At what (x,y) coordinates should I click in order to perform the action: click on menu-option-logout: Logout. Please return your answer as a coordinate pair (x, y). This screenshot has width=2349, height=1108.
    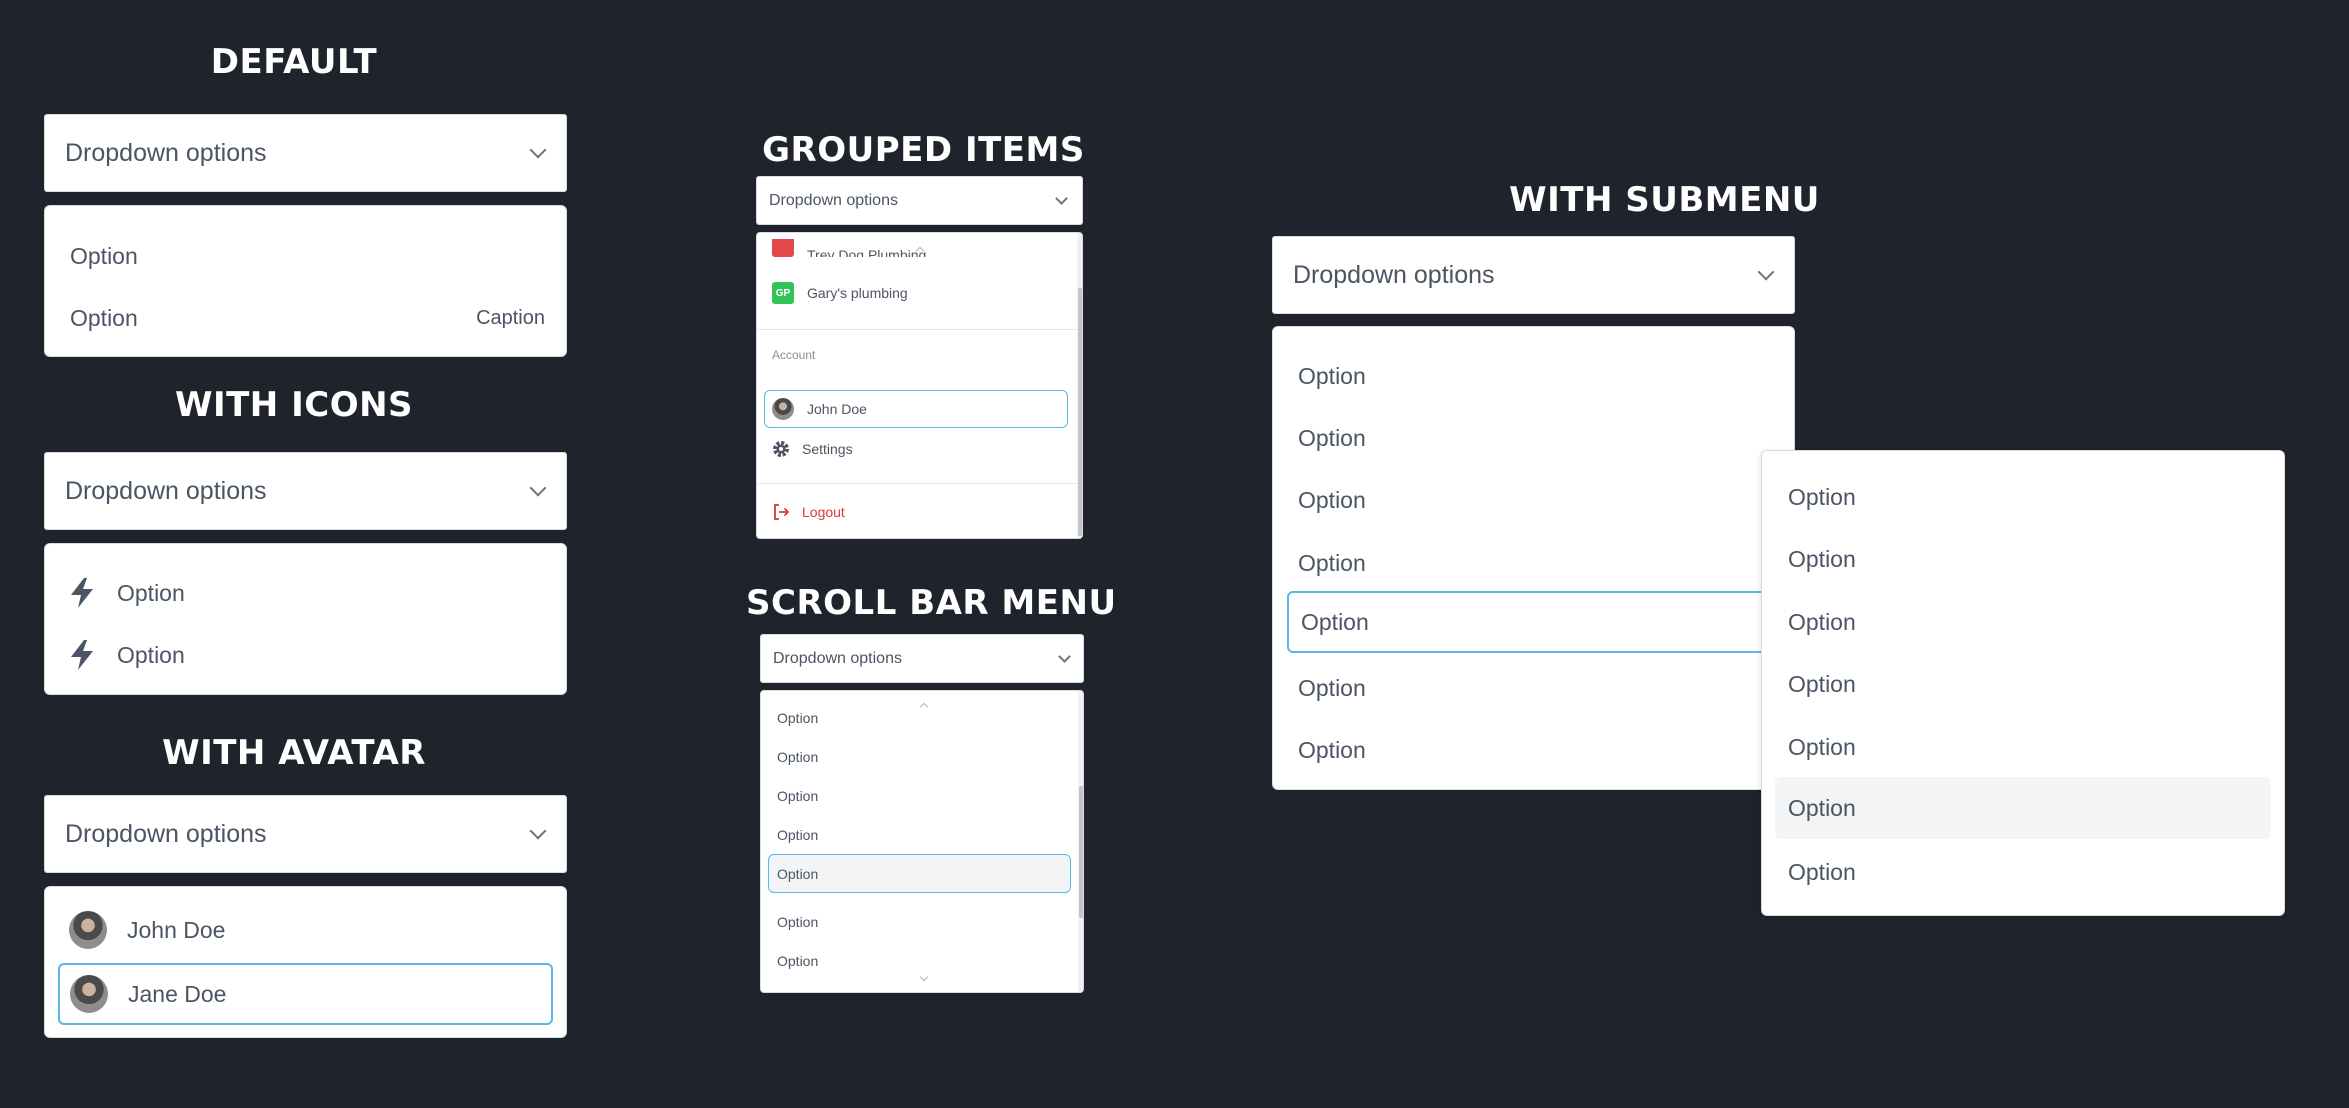
    Looking at the image, I should click on (808, 512).